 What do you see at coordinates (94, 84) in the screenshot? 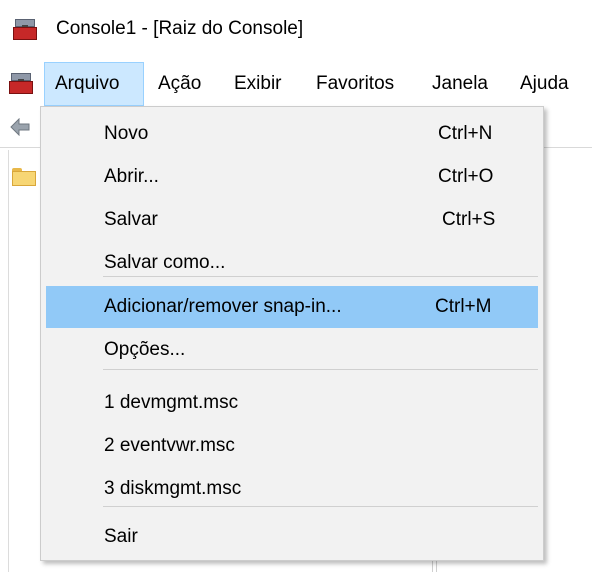
I see `menu-arquivo: Arquivo` at bounding box center [94, 84].